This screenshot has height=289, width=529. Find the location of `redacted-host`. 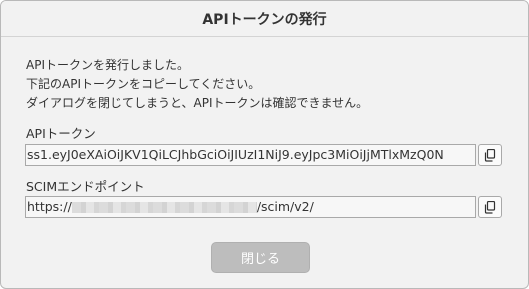

redacted-host is located at coordinates (164, 207).